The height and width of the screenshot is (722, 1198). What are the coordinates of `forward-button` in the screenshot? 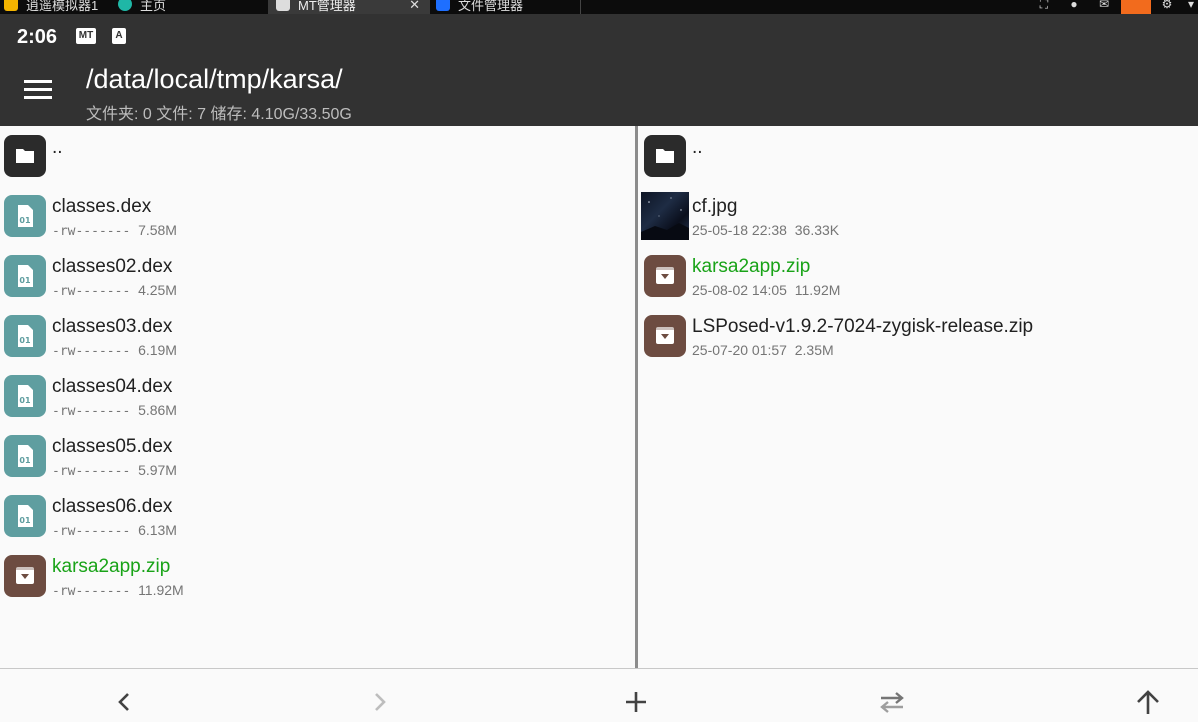 It's located at (380, 702).